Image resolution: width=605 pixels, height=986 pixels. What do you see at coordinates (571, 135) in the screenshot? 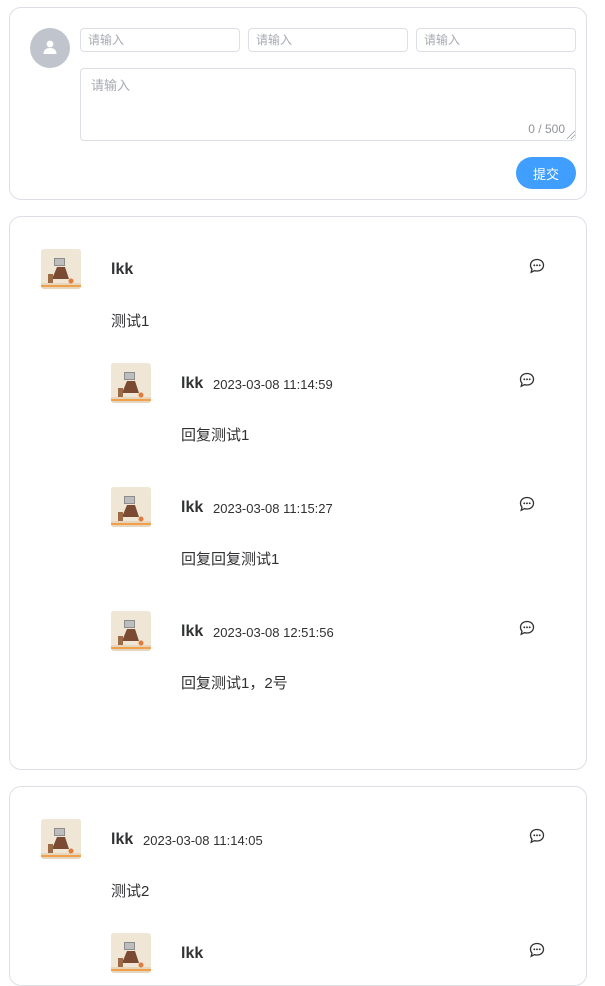
I see `textarea-resize-handle` at bounding box center [571, 135].